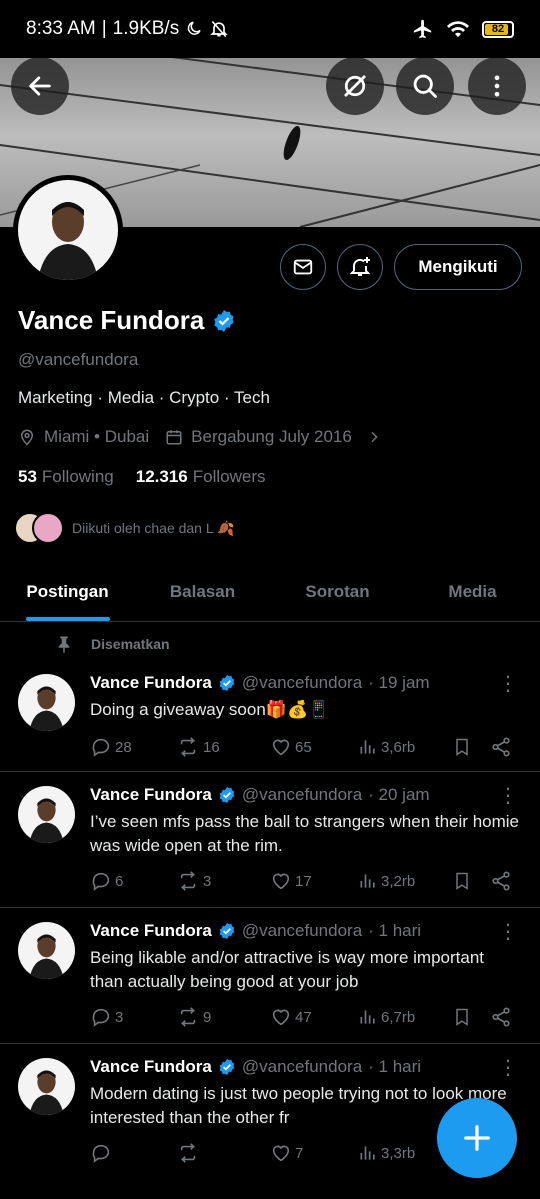 The width and height of the screenshot is (540, 1199). What do you see at coordinates (210, 709) in the screenshot?
I see `tweet-text: Doing a giveaway soon🎁💰📱` at bounding box center [210, 709].